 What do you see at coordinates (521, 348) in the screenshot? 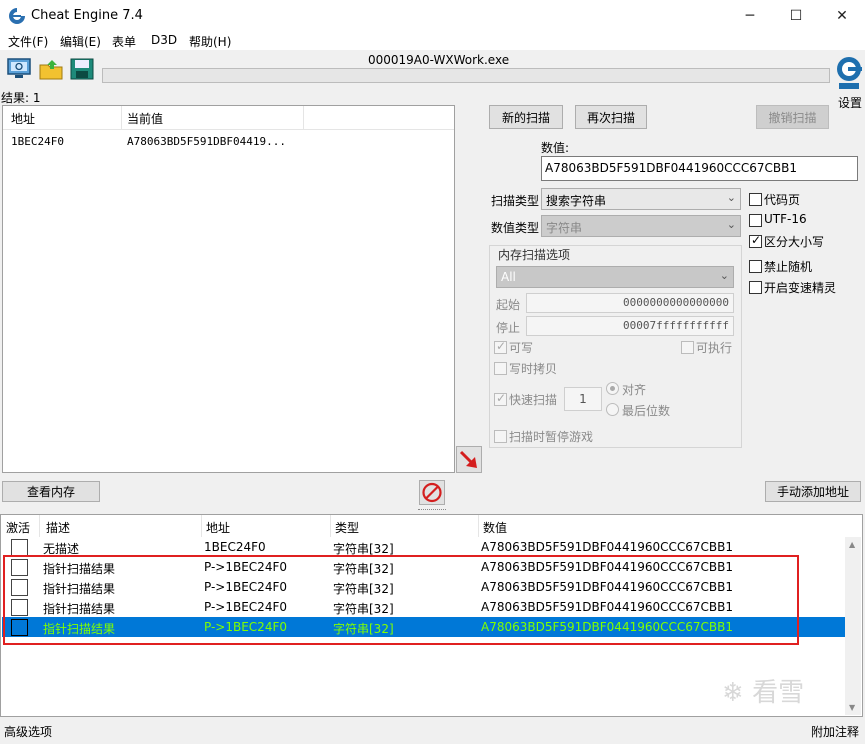
I see `writable-label: 可写` at bounding box center [521, 348].